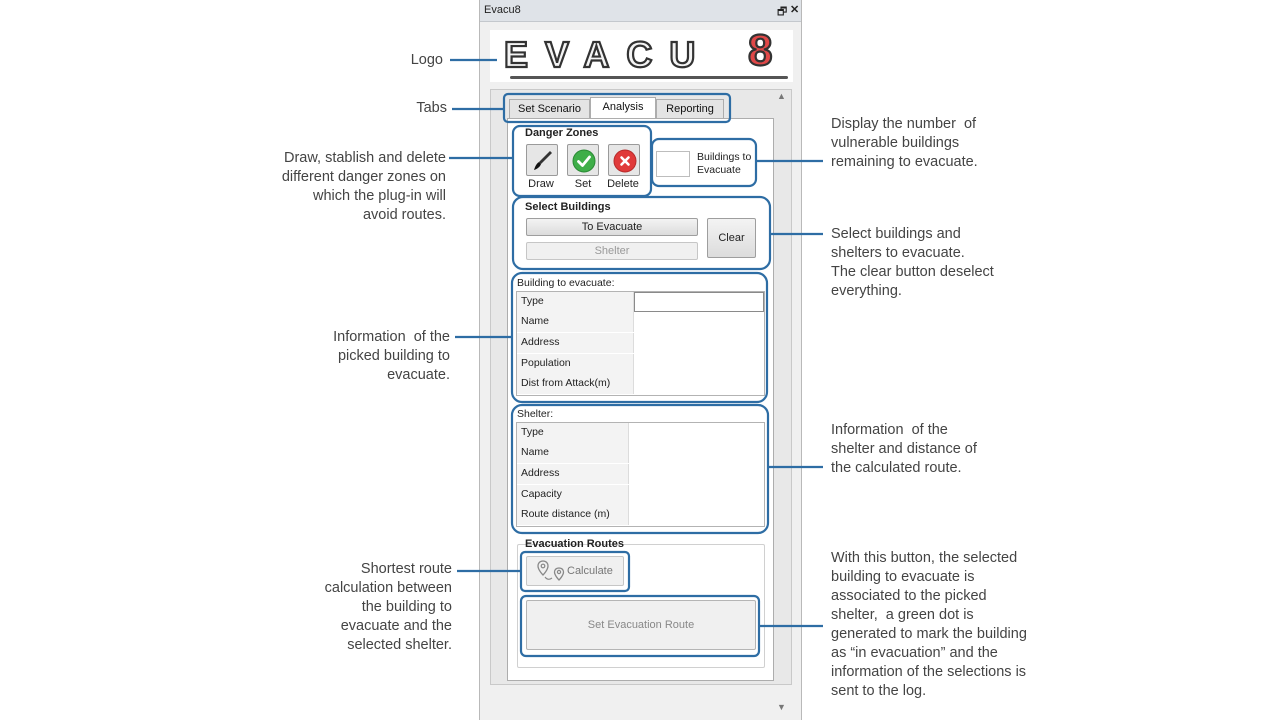 Image resolution: width=1280 pixels, height=720 pixels. What do you see at coordinates (929, 672) in the screenshot?
I see `callout-line: information of the selections is` at bounding box center [929, 672].